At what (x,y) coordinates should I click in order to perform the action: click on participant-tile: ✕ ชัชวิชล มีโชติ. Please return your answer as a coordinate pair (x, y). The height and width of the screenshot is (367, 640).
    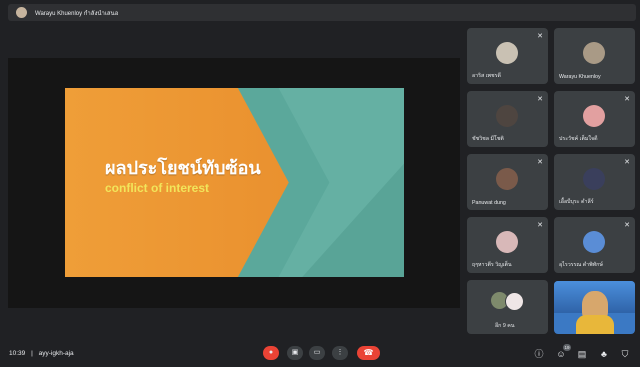
    Looking at the image, I should click on (507, 119).